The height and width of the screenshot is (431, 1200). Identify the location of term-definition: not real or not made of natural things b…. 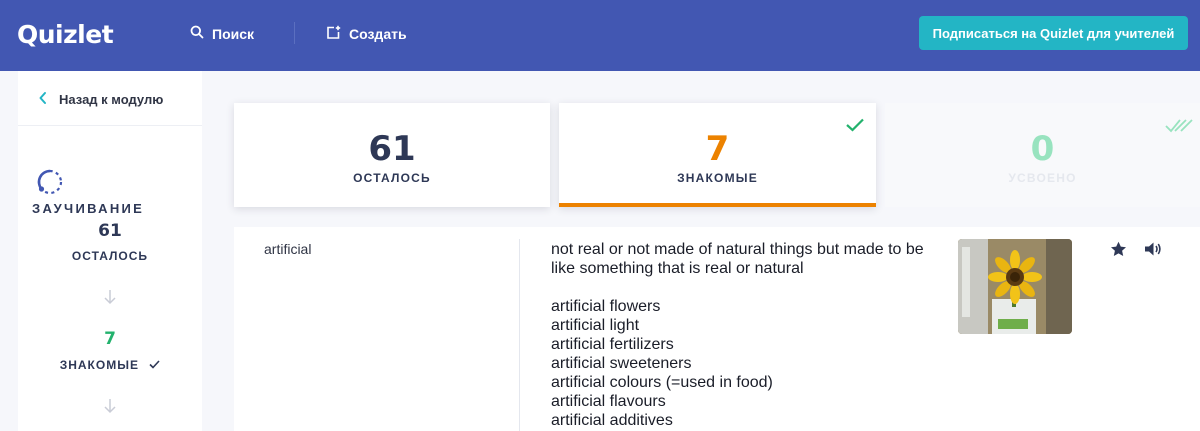
(737, 259).